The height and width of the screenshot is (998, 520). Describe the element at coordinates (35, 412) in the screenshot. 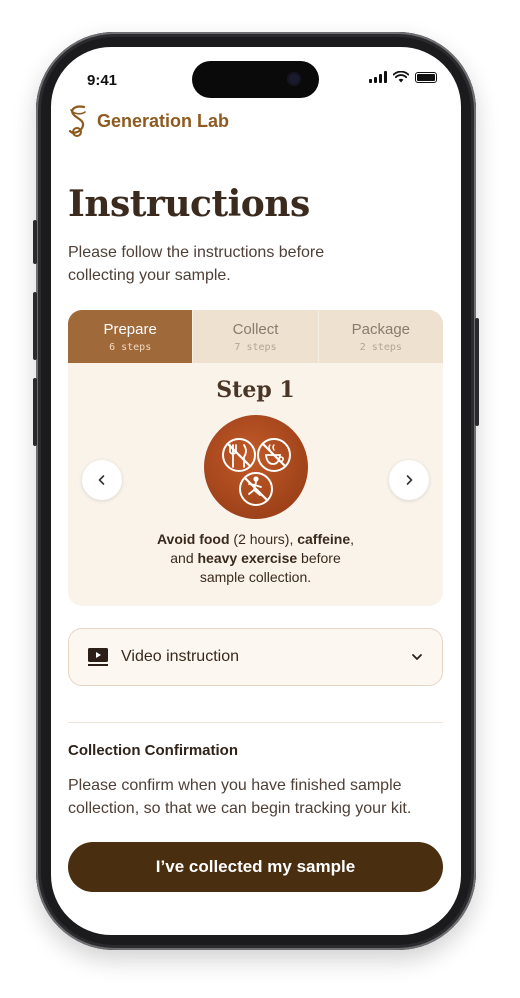

I see `volume-down-button` at that location.